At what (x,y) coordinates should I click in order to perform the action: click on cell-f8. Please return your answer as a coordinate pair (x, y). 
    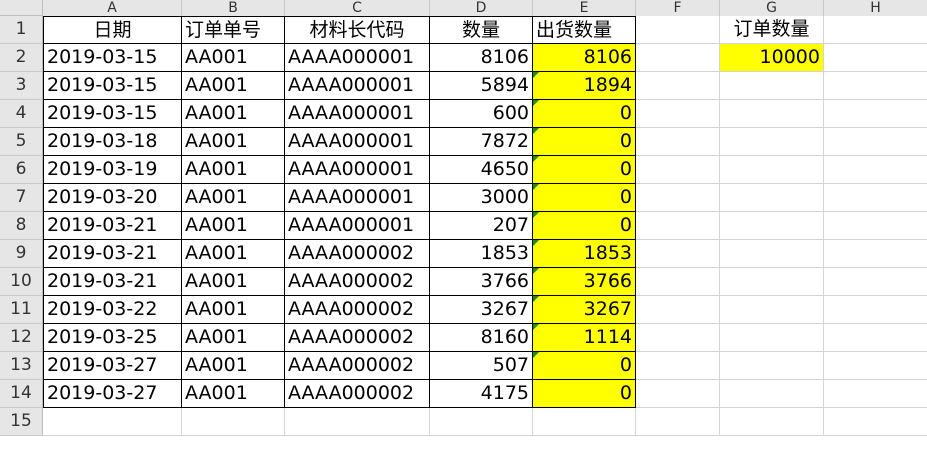
    Looking at the image, I should click on (678, 226).